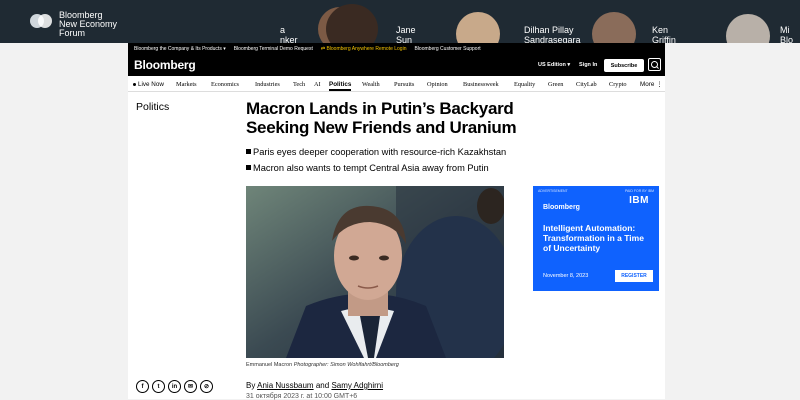  I want to click on byline: By Ania Nussbaum and Samy Adghirni, so click(315, 385).